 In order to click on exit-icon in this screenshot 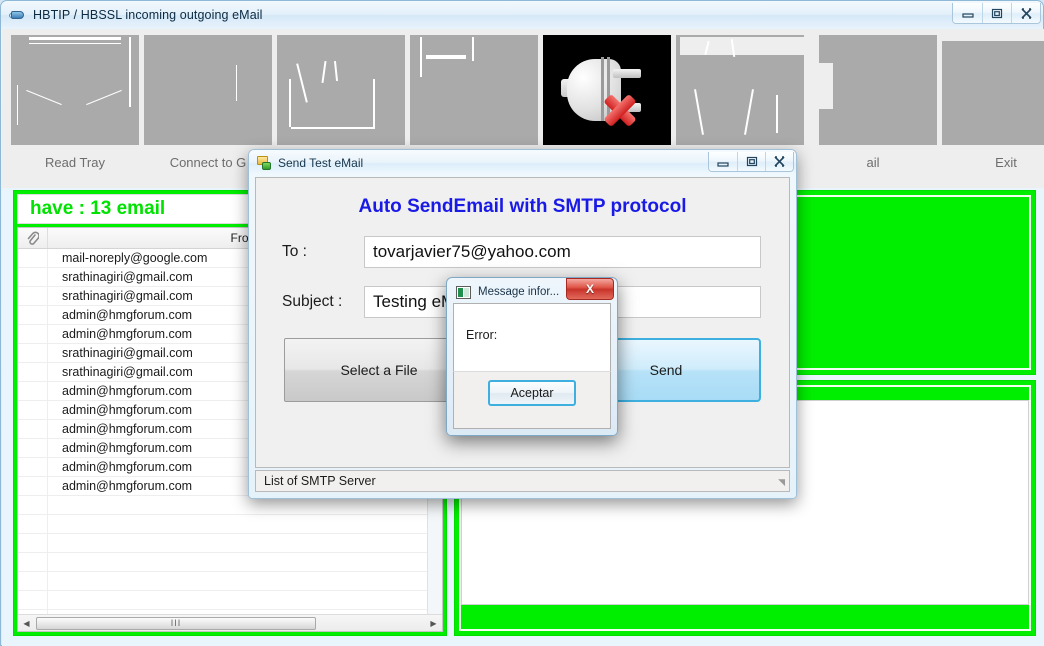, I will do `click(993, 90)`.